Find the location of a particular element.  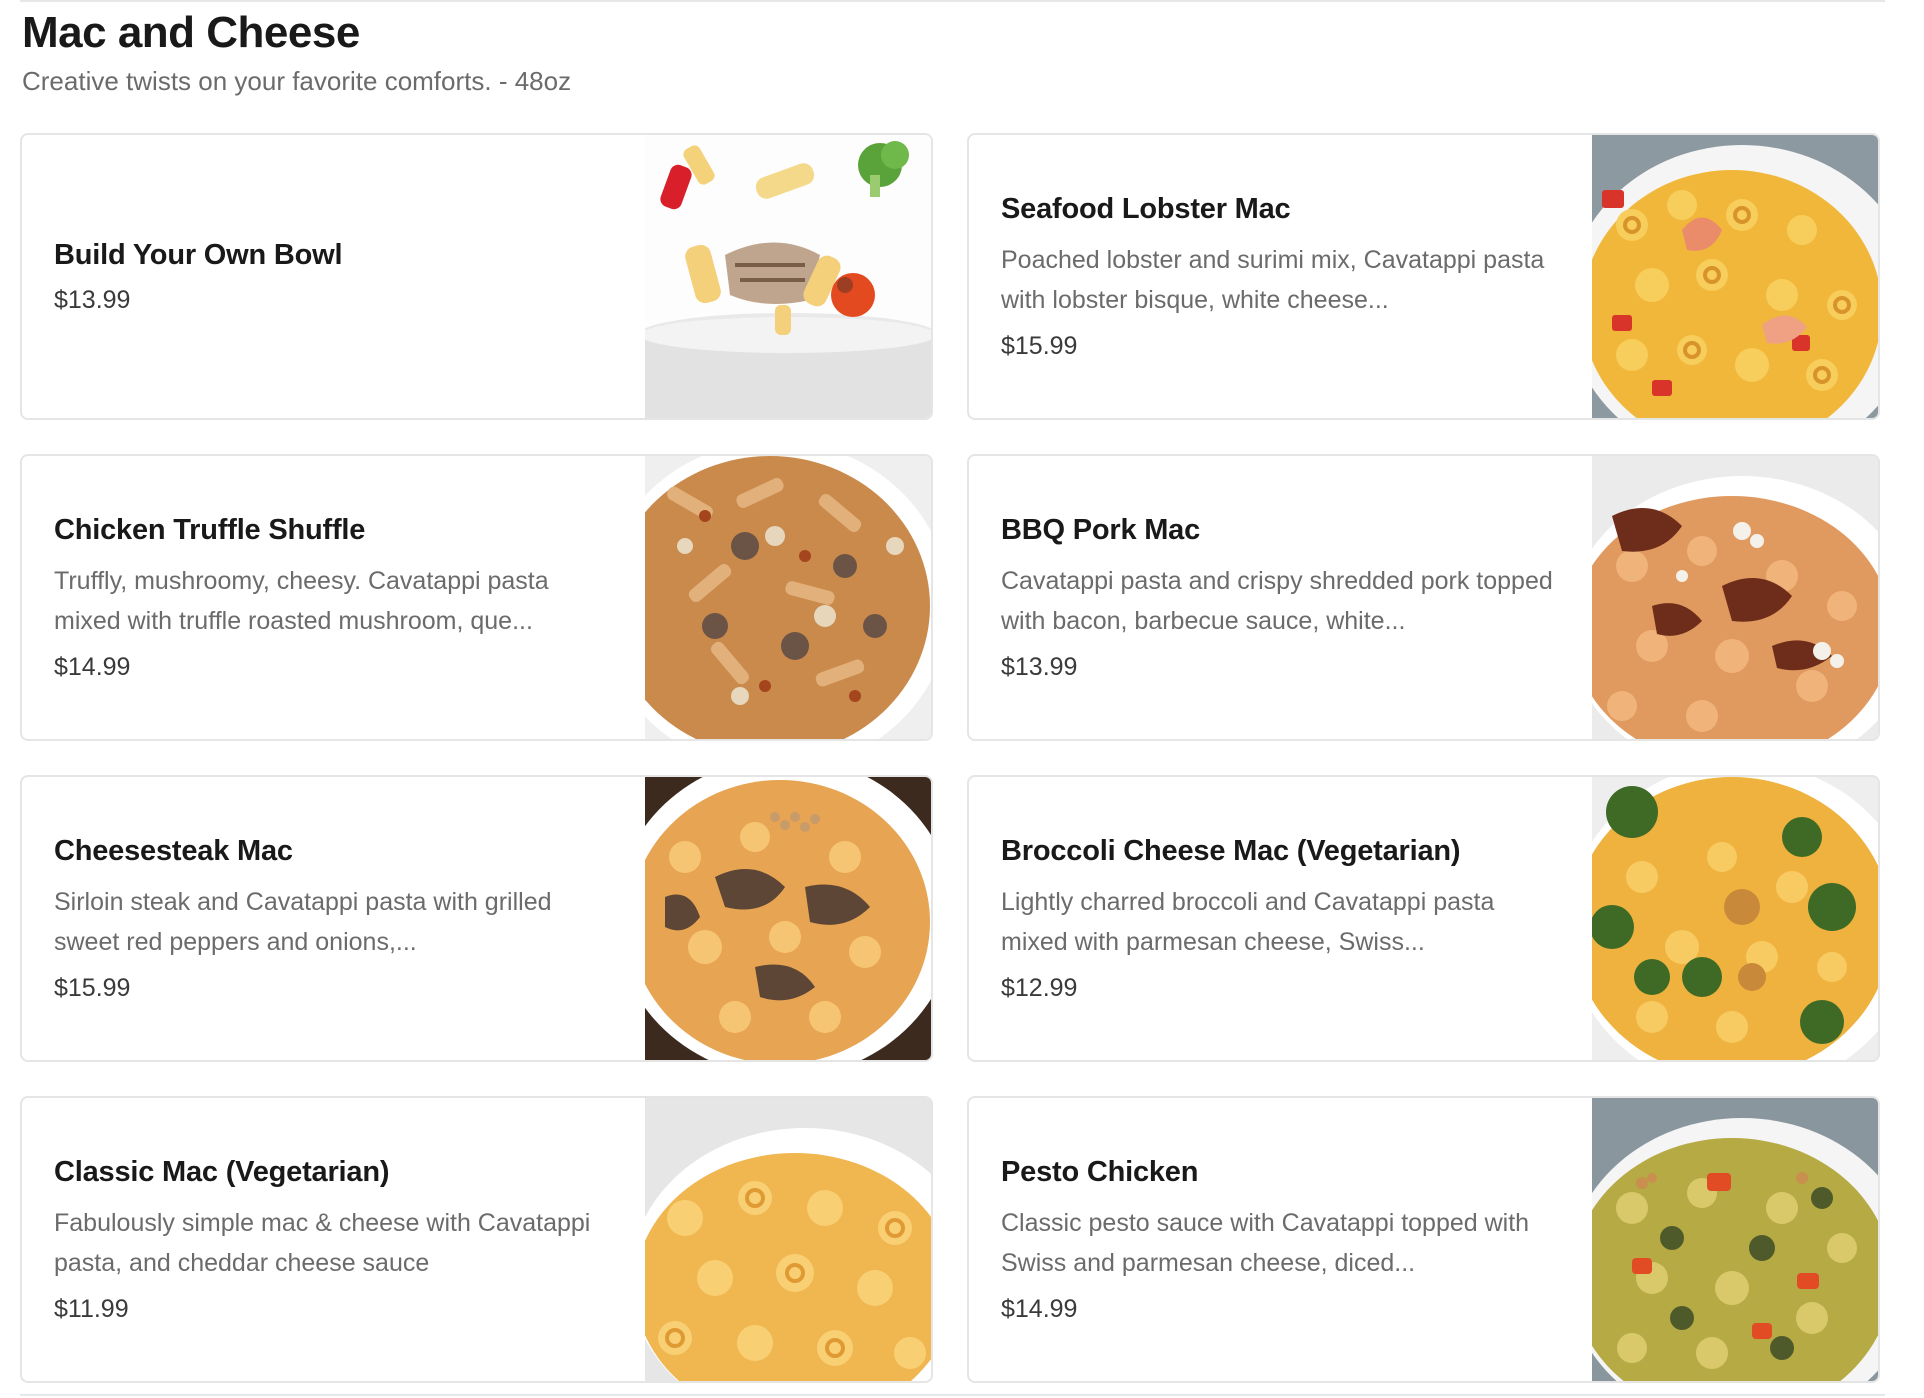

menu-item-text: Build Your Own Bowl $13.99 is located at coordinates (327, 276).